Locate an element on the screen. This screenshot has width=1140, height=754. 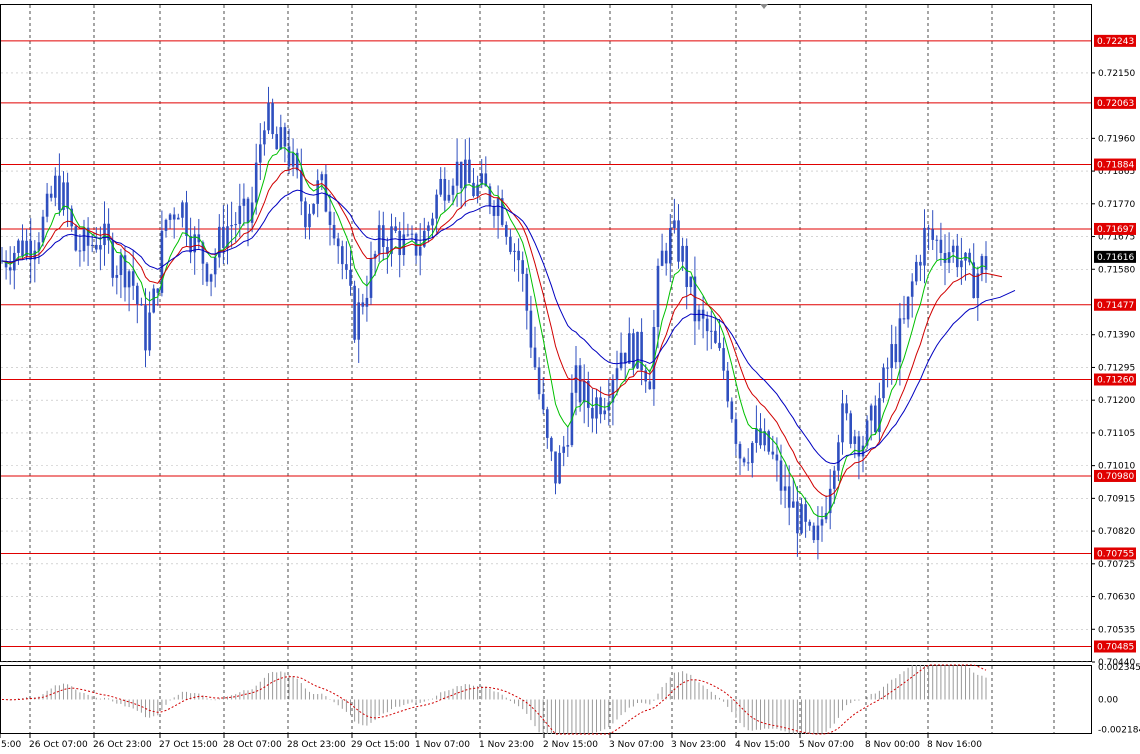
y-tick-label: 0.70725 is located at coordinates (1116, 565).